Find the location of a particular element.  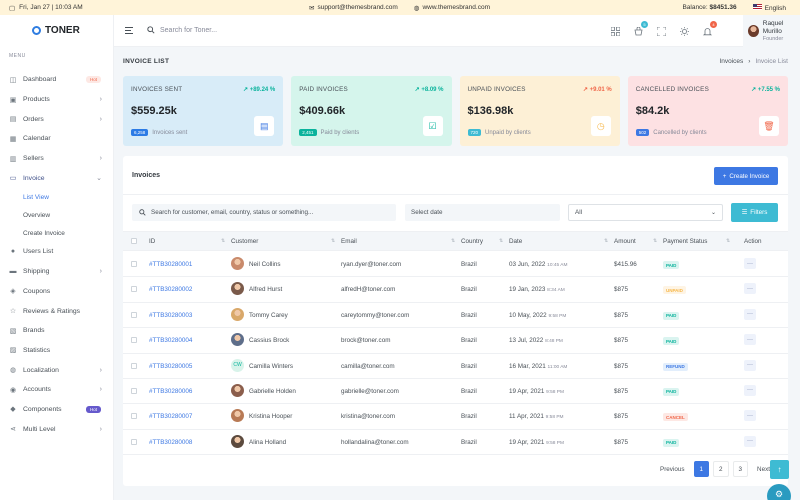

sidebar-item-localization: ◍ Localization › is located at coordinates (57, 370).